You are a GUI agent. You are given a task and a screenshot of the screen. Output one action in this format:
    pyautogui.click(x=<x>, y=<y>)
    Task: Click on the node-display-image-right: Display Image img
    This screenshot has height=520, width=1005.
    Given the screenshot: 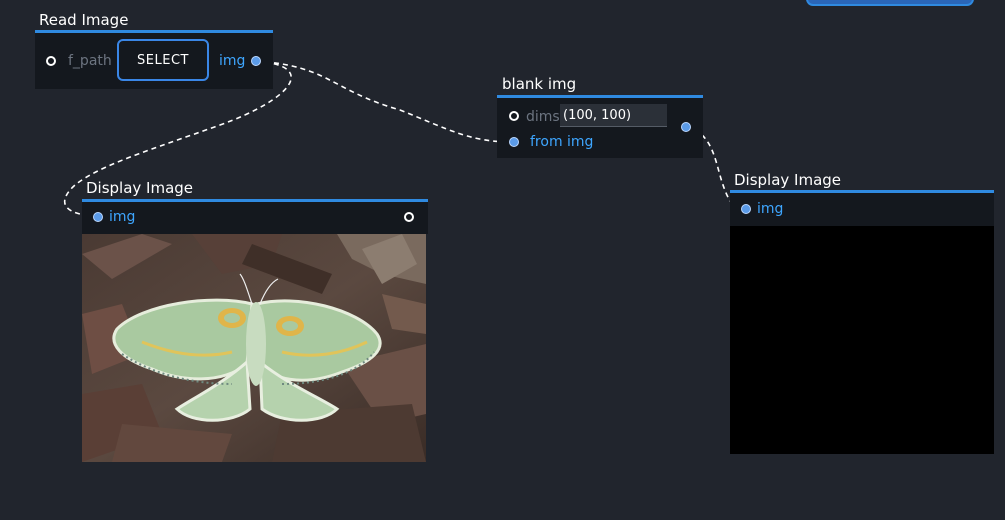 What is the action you would take?
    pyautogui.click(x=862, y=312)
    